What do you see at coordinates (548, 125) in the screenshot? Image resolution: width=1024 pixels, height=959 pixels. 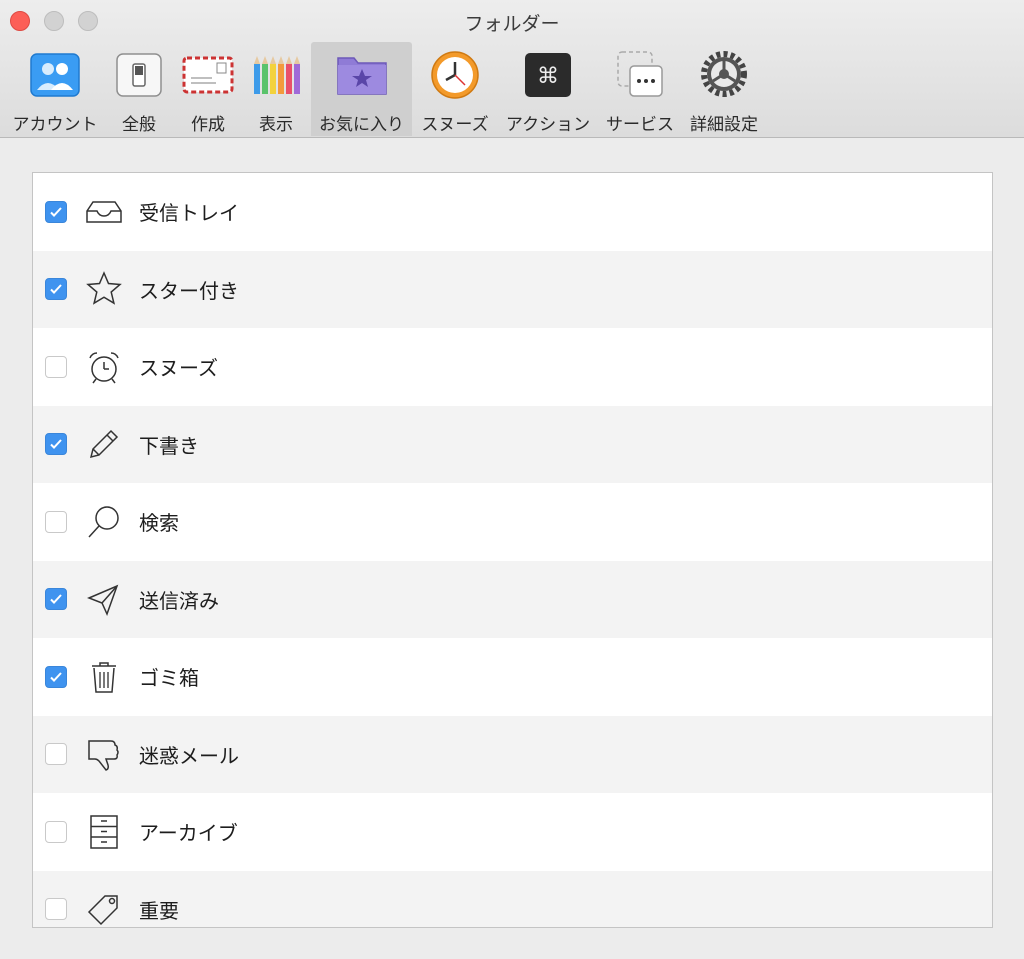 I see `toolbar-label: アクション` at bounding box center [548, 125].